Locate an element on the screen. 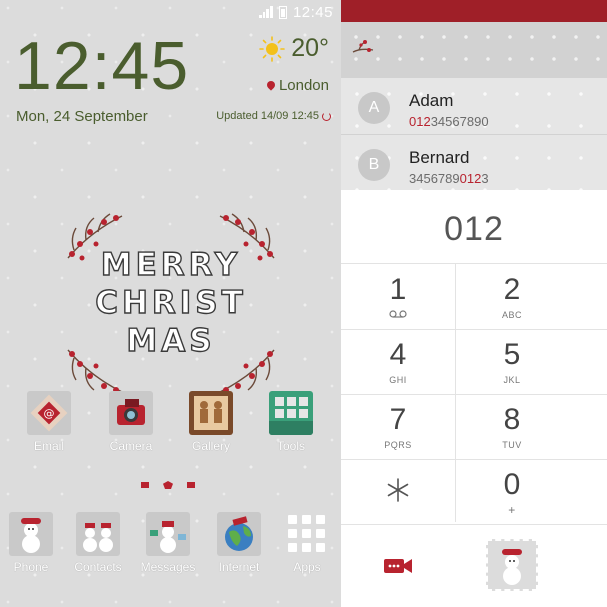 The height and width of the screenshot is (607, 607). refresh-icon is located at coordinates (326, 116).